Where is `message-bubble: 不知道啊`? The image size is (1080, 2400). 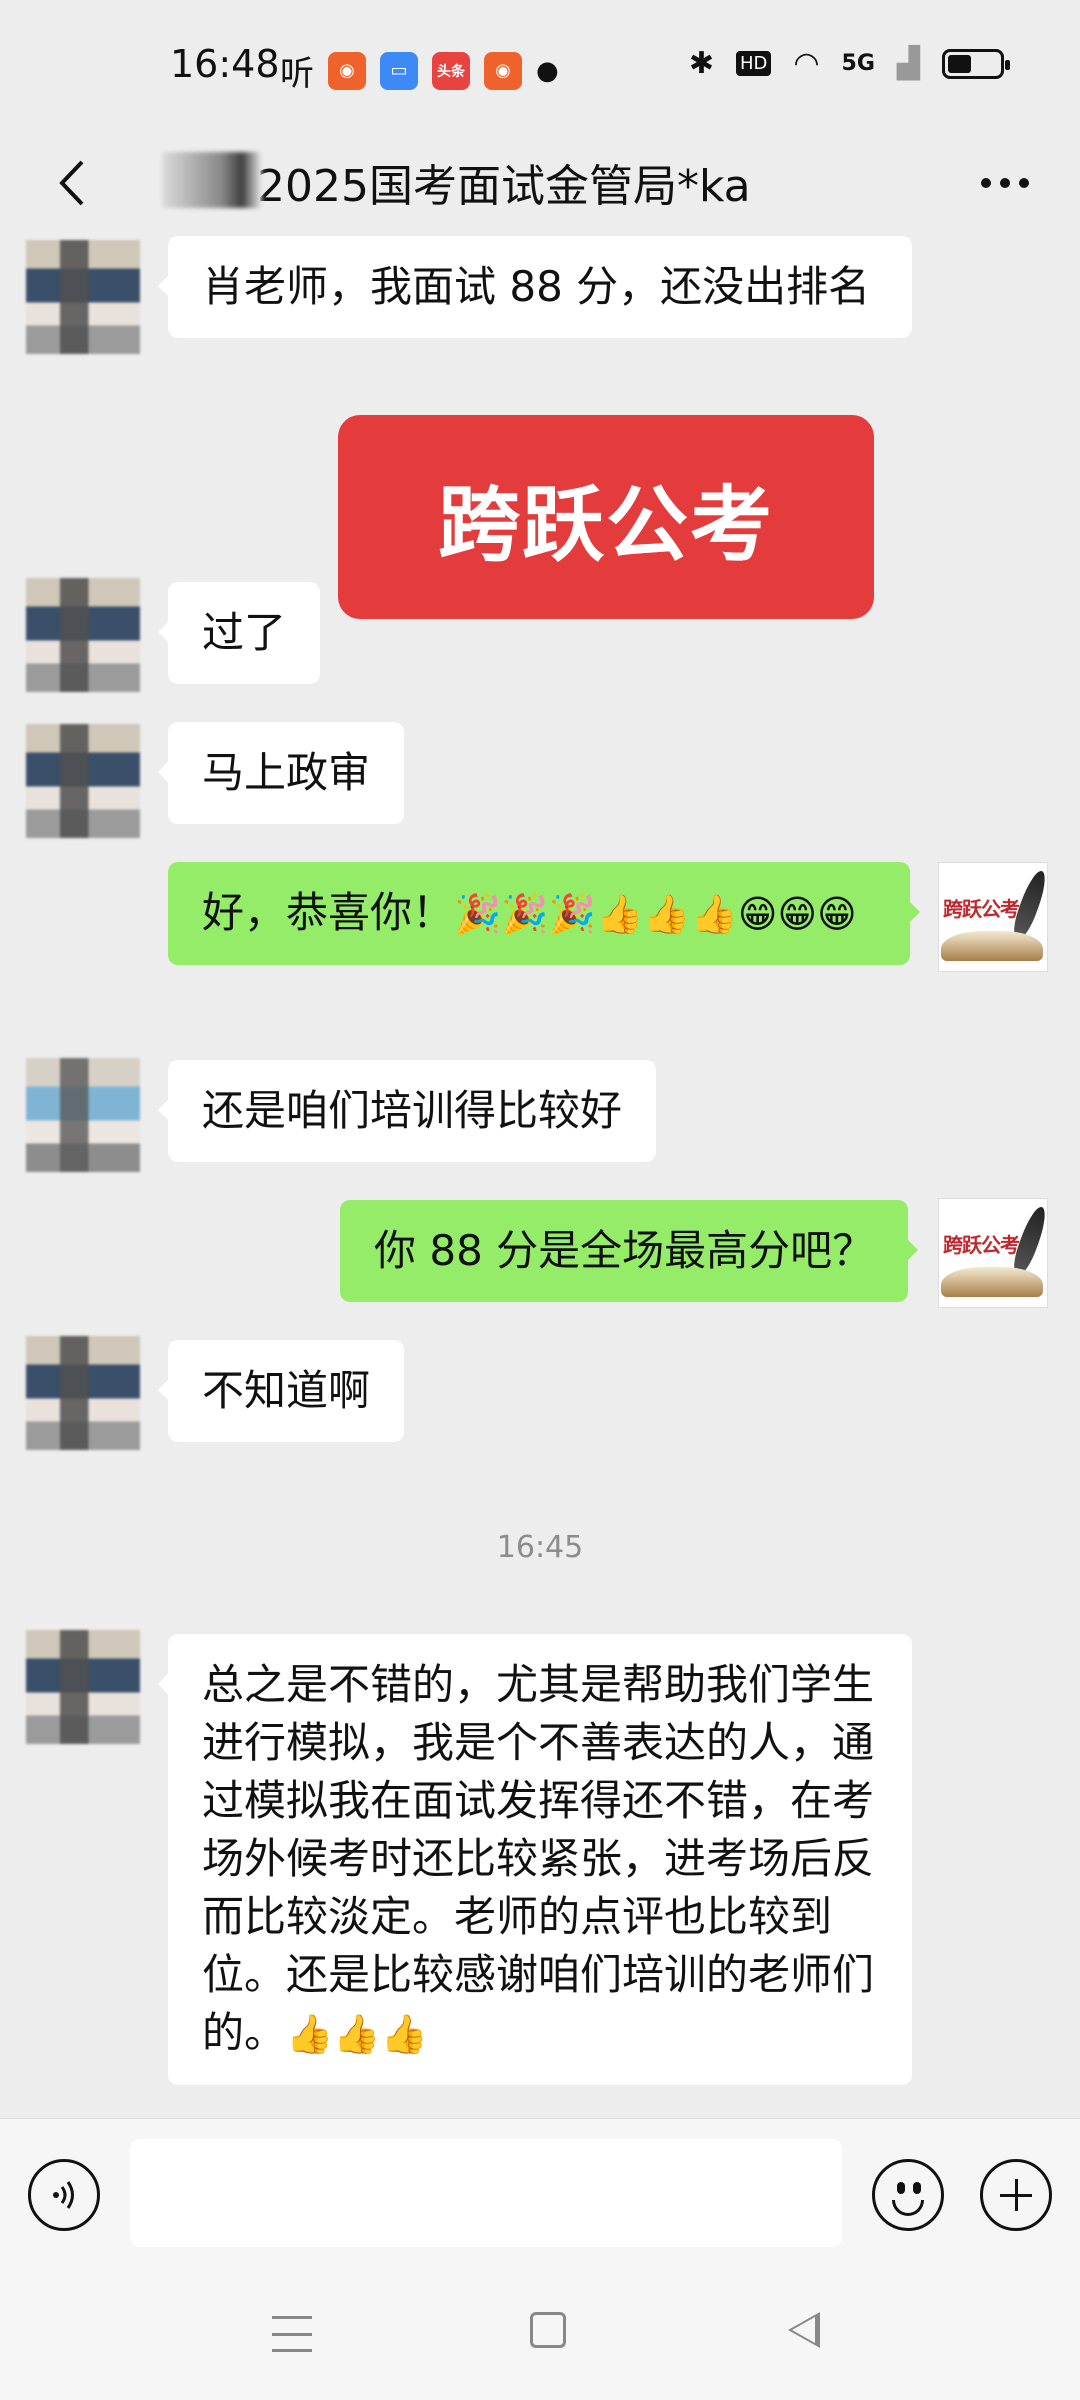
message-bubble: 不知道啊 is located at coordinates (281, 1391).